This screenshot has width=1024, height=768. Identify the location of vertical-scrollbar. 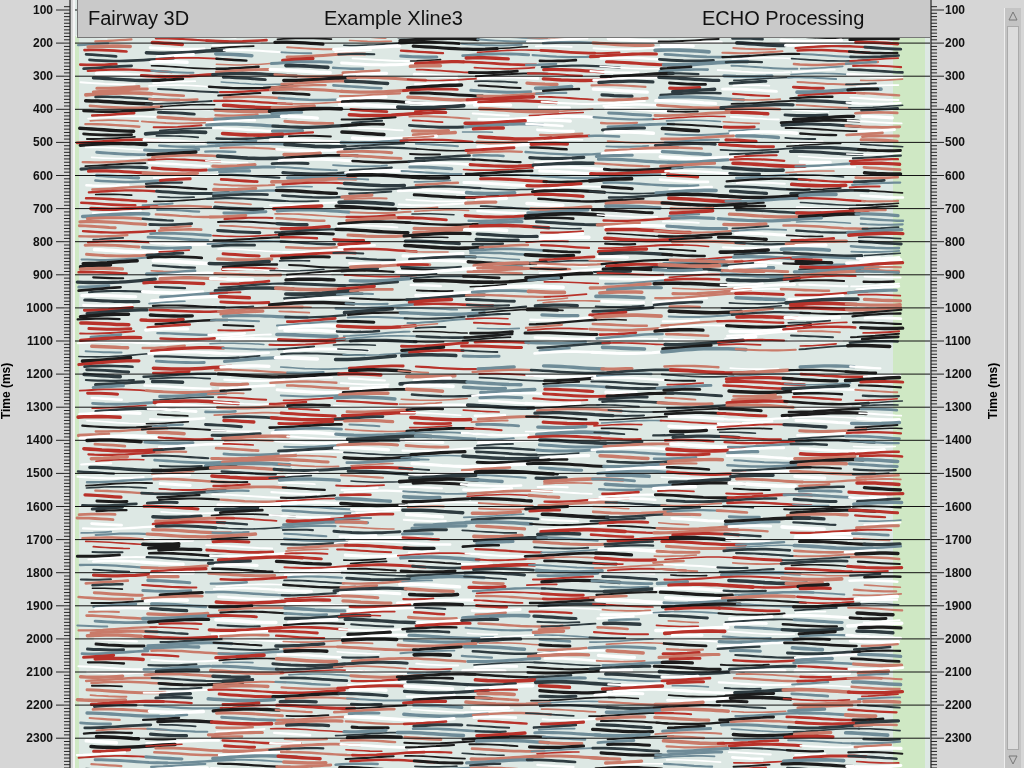
(1012, 388).